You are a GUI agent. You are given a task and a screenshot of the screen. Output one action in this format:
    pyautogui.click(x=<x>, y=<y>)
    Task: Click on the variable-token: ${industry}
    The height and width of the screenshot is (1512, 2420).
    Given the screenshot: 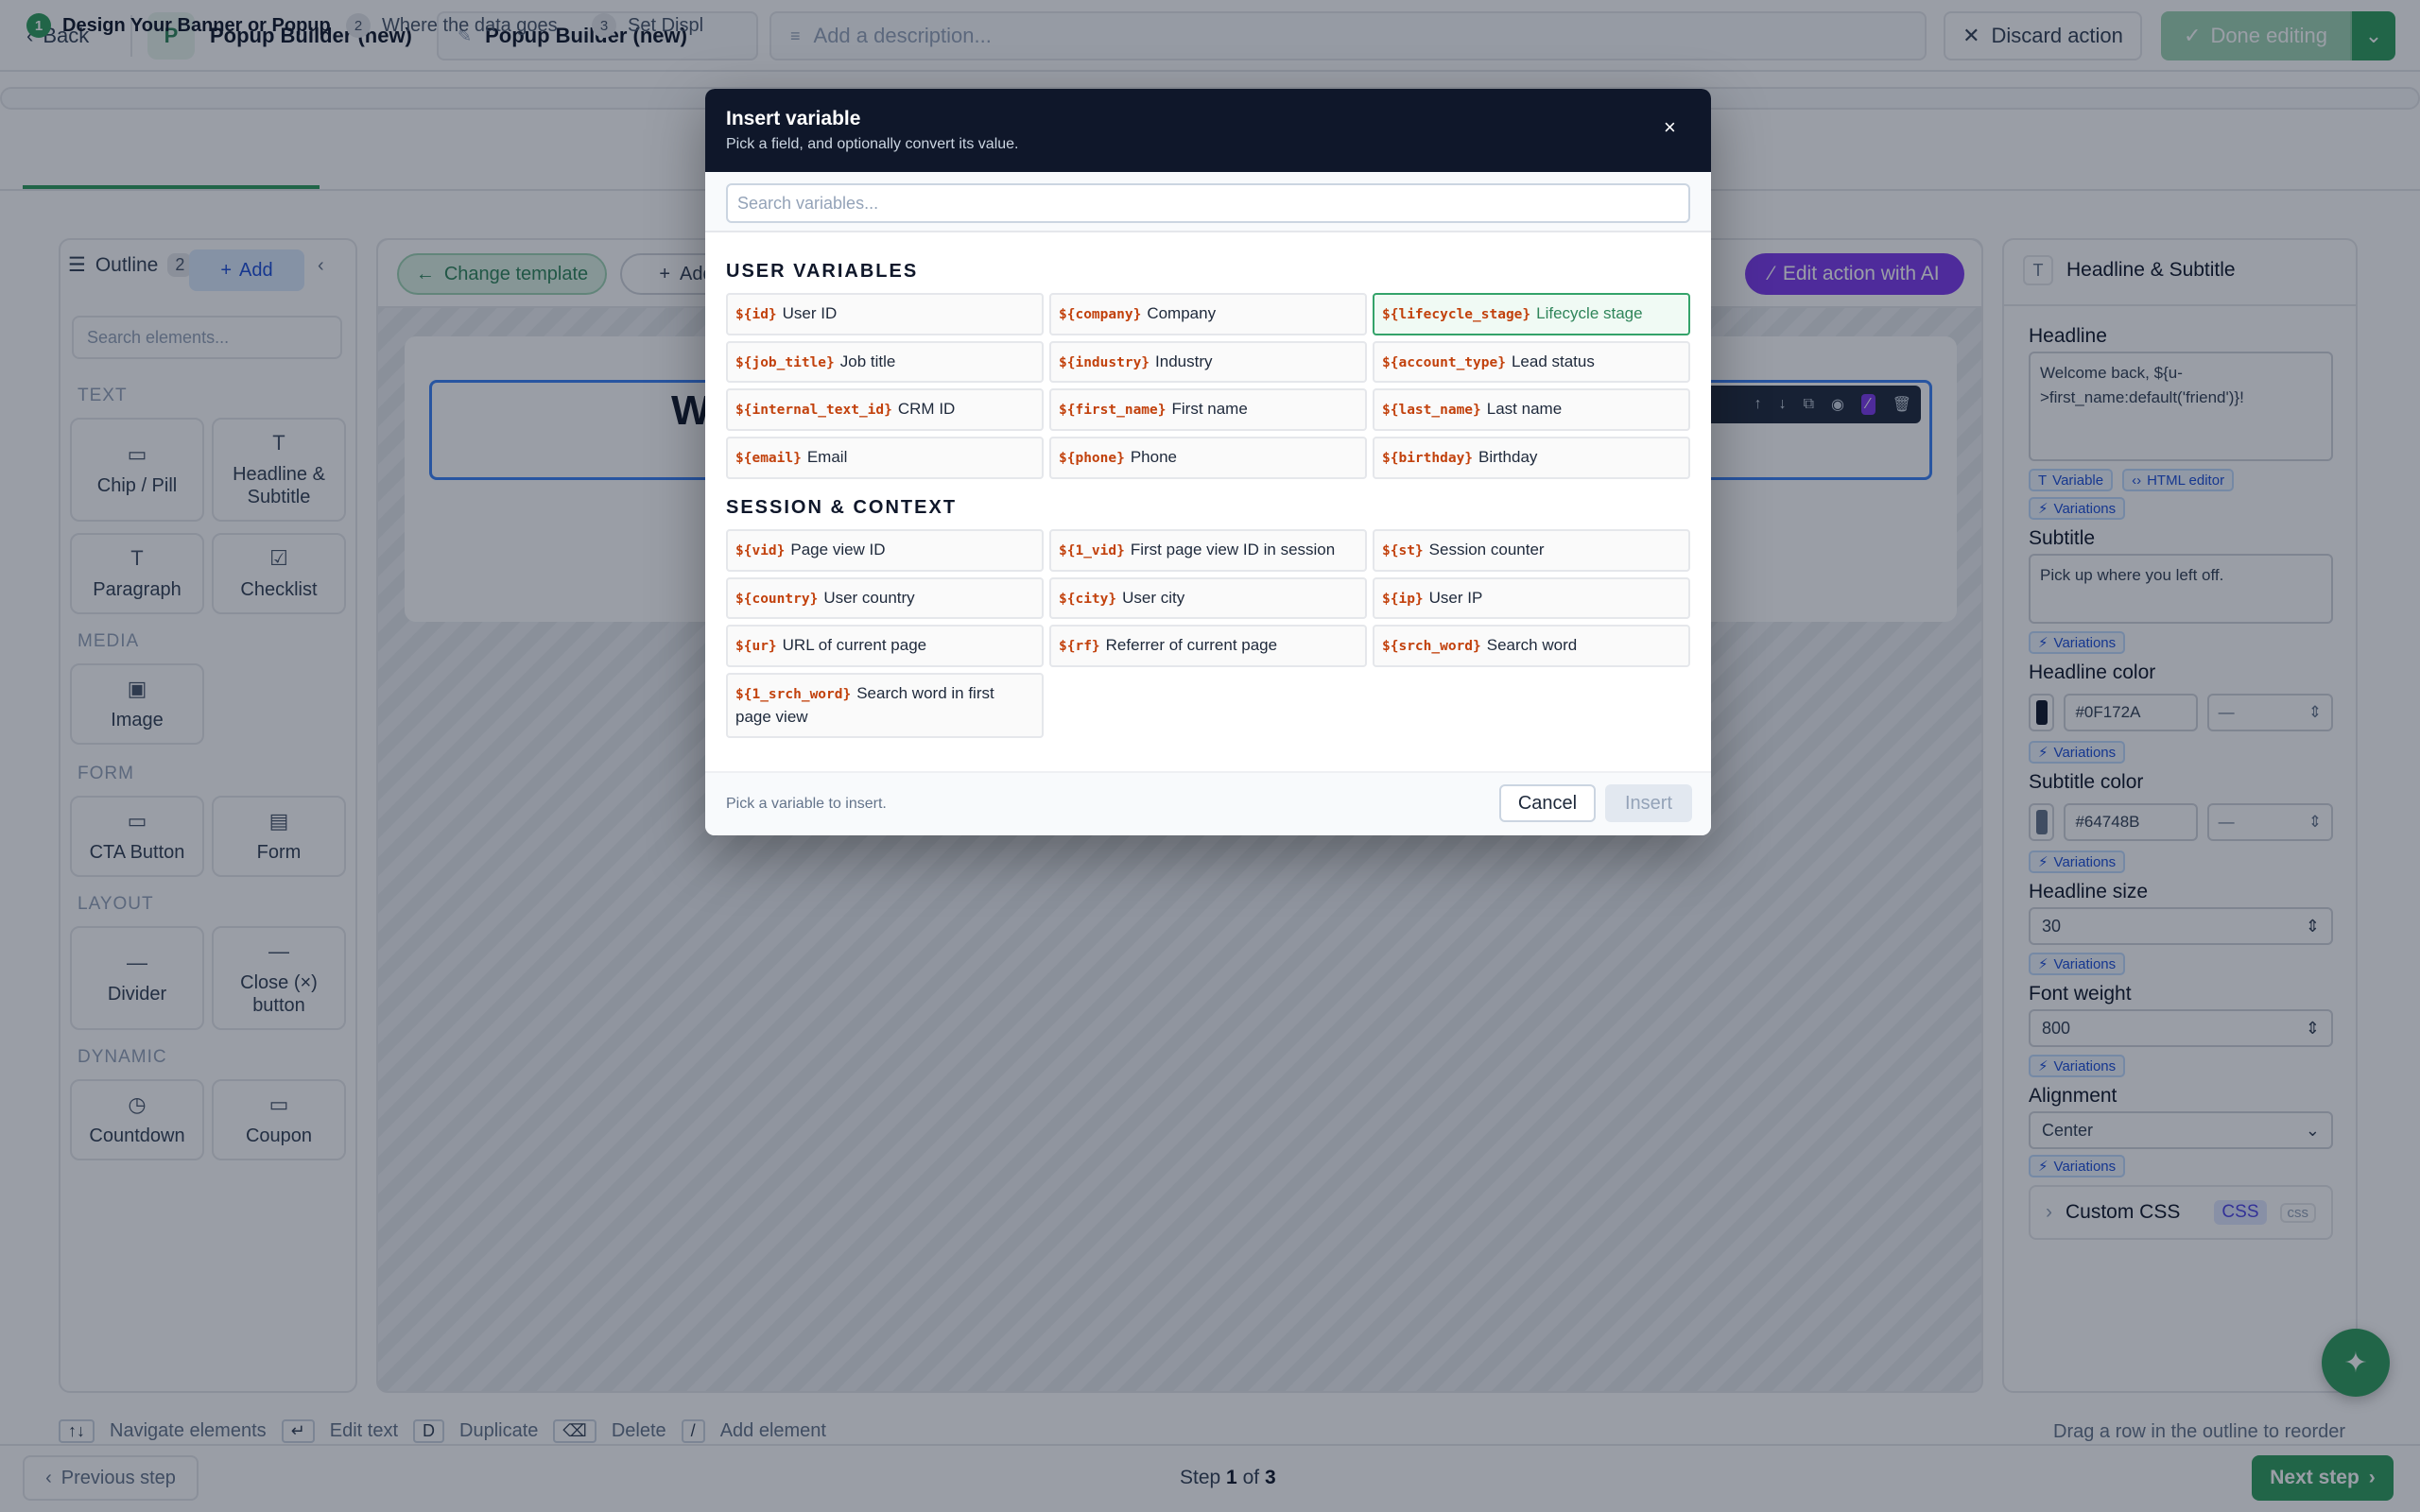 What is the action you would take?
    pyautogui.click(x=1104, y=362)
    